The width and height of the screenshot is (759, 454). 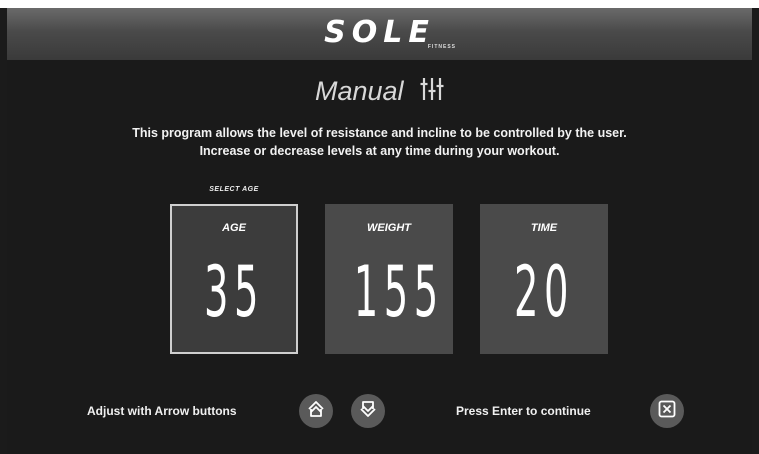 I want to click on arrow-up-button, so click(x=316, y=411).